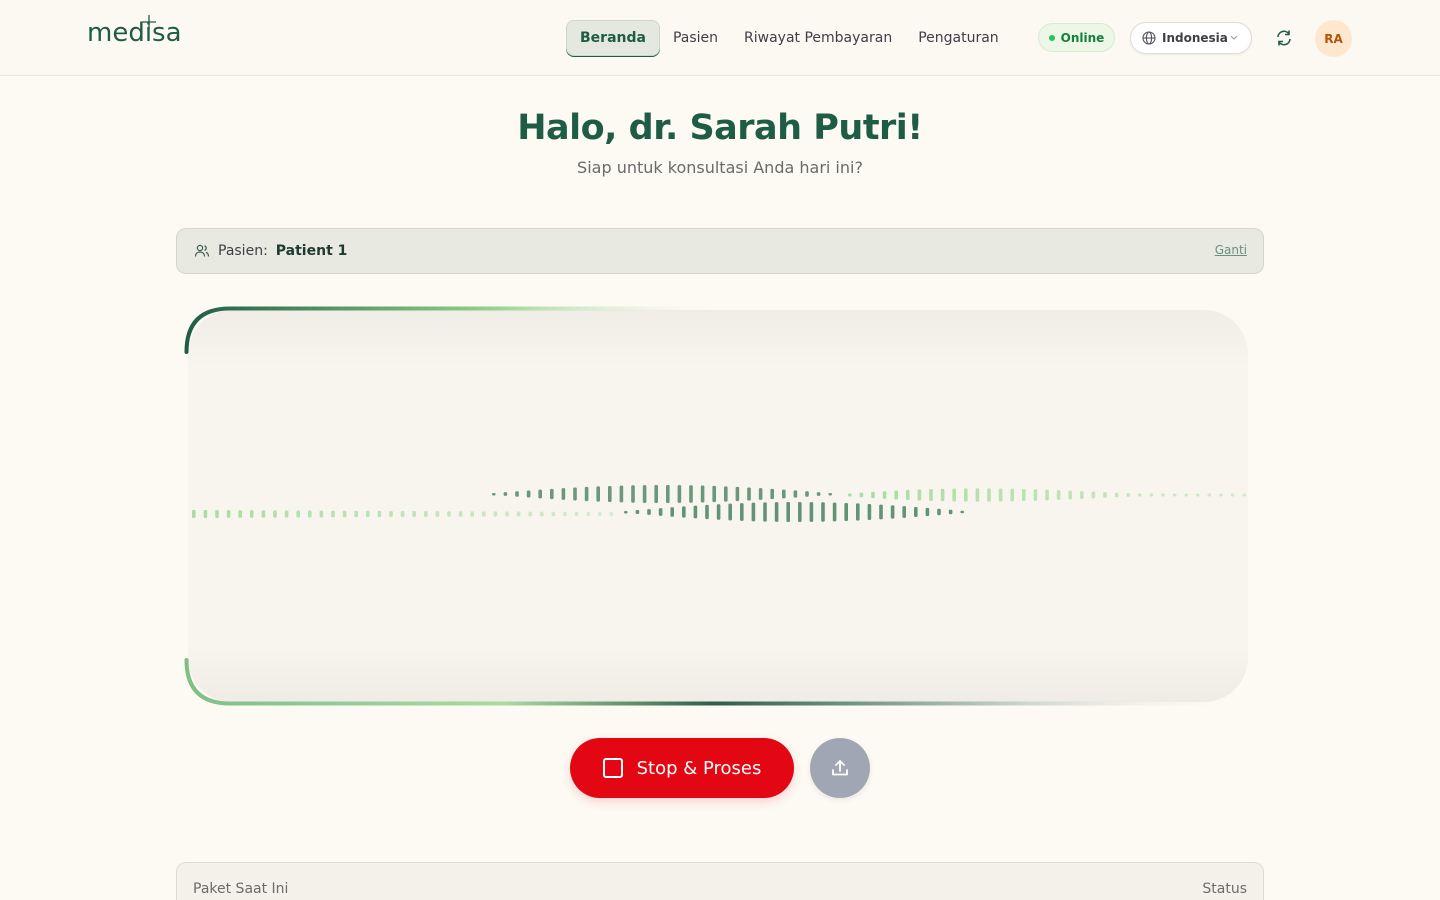 The height and width of the screenshot is (900, 1440). I want to click on plan-status-label: Status, so click(1224, 889).